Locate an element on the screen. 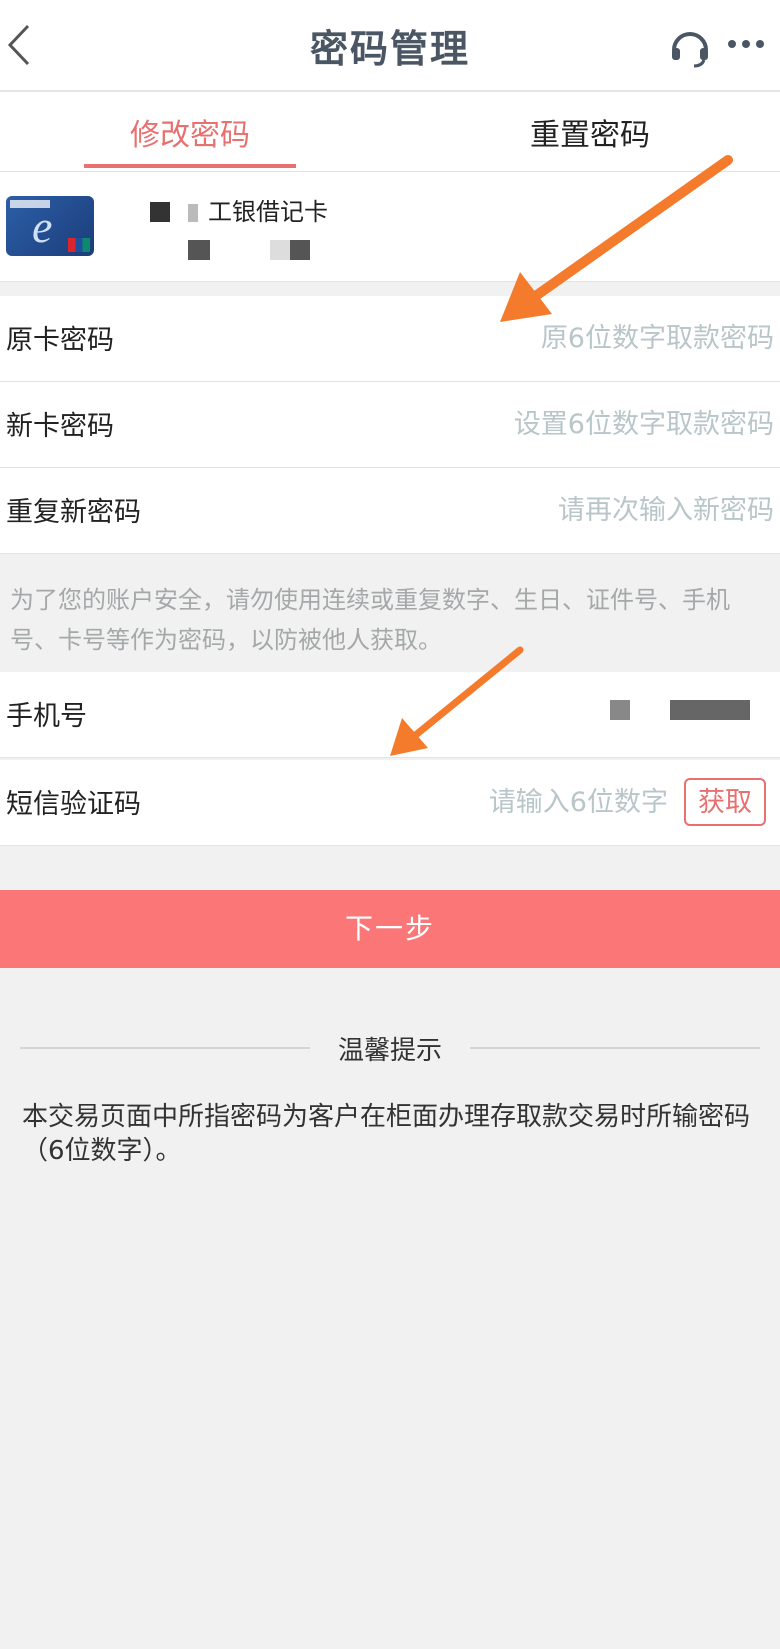 Image resolution: width=780 pixels, height=1649 pixels. phone-row: 手机号 is located at coordinates (390, 715).